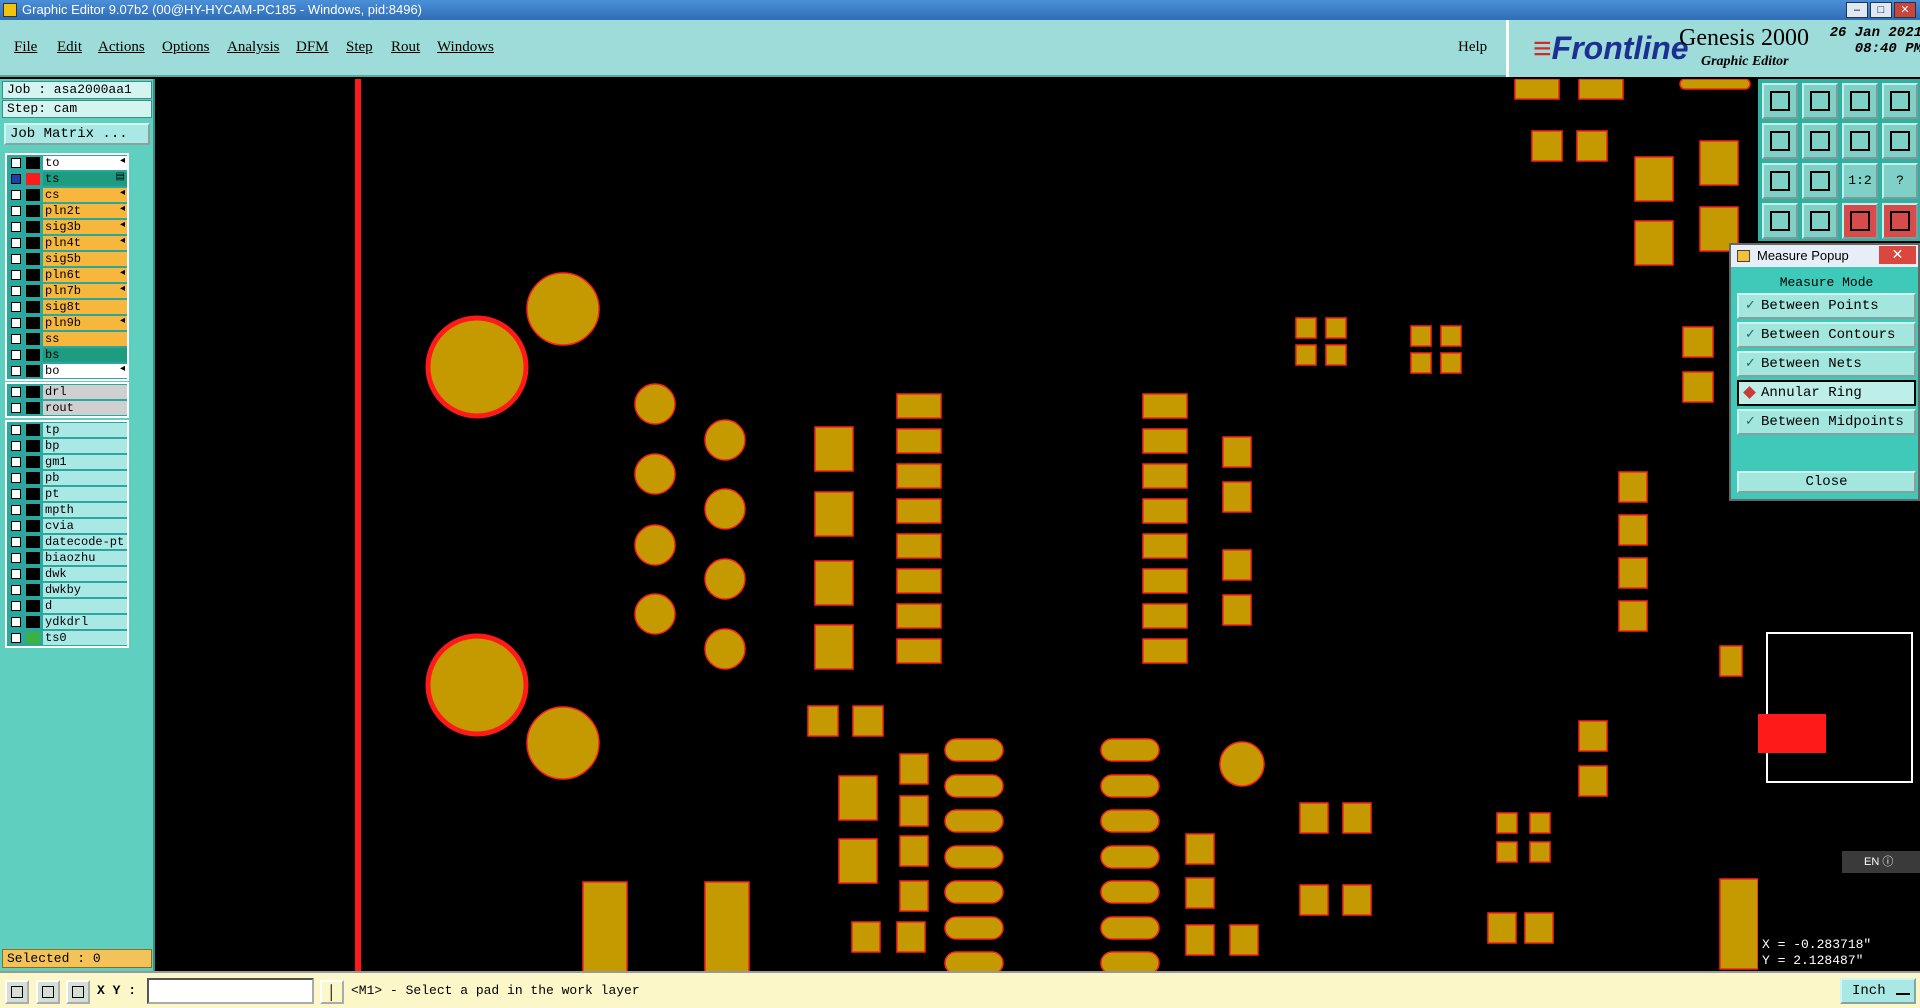 This screenshot has width=1920, height=1008. I want to click on layer-row-d: d, so click(67, 606).